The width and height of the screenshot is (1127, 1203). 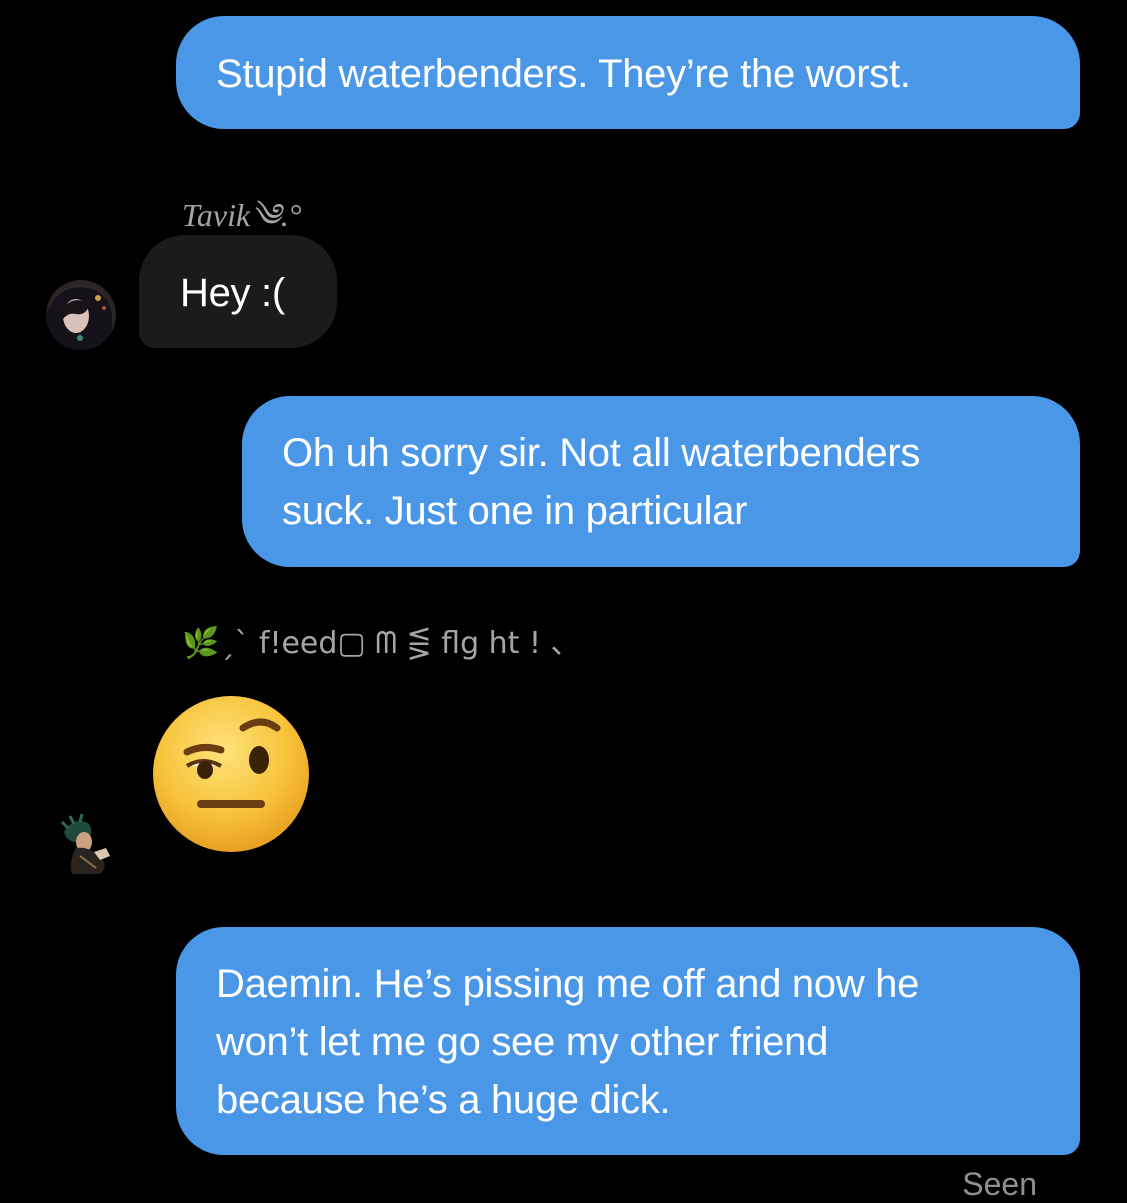 I want to click on message-text-line: Daemin. He’s pissing me off and now he, so click(x=568, y=984).